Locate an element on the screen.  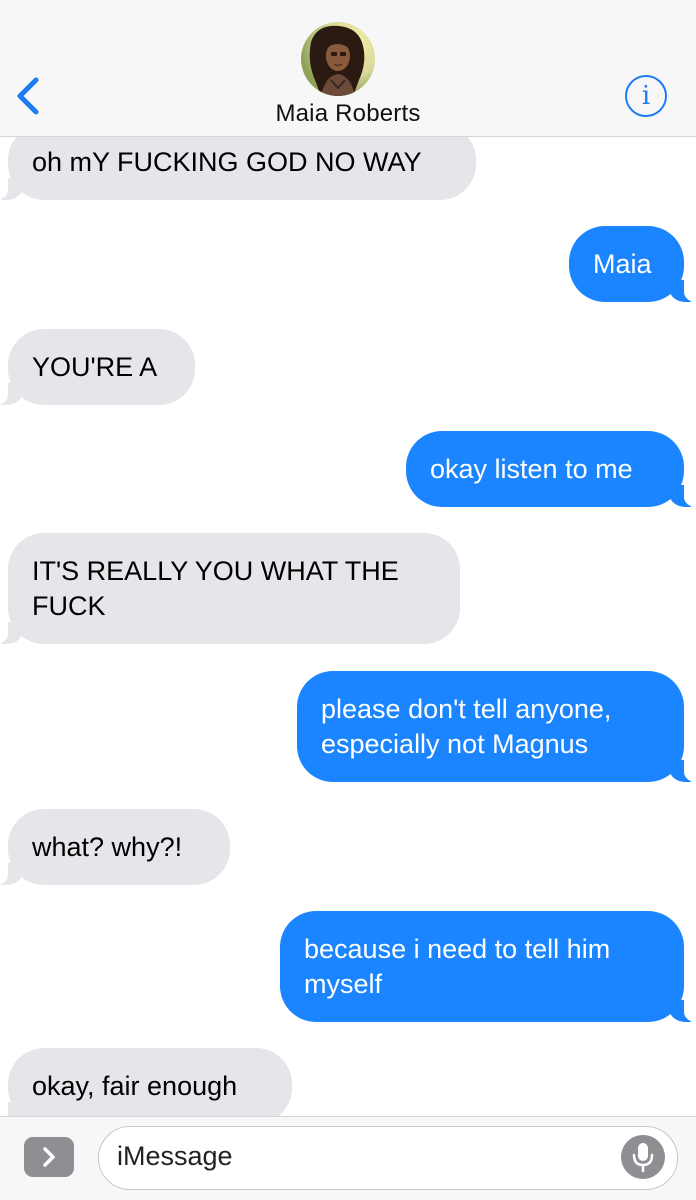
contact-name: Maia Roberts is located at coordinates (348, 114).